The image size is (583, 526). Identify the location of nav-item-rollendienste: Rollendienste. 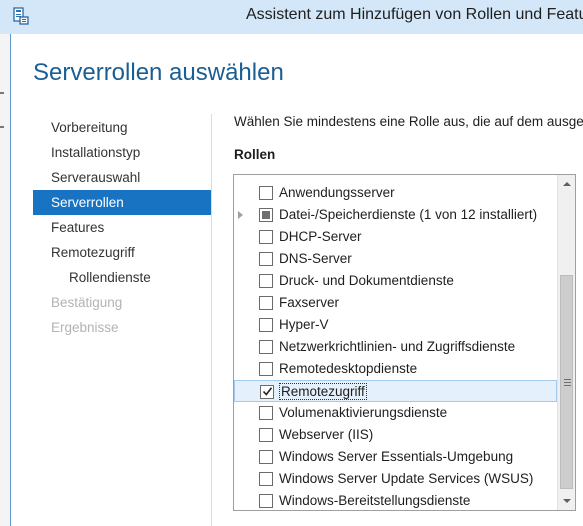
(122, 277).